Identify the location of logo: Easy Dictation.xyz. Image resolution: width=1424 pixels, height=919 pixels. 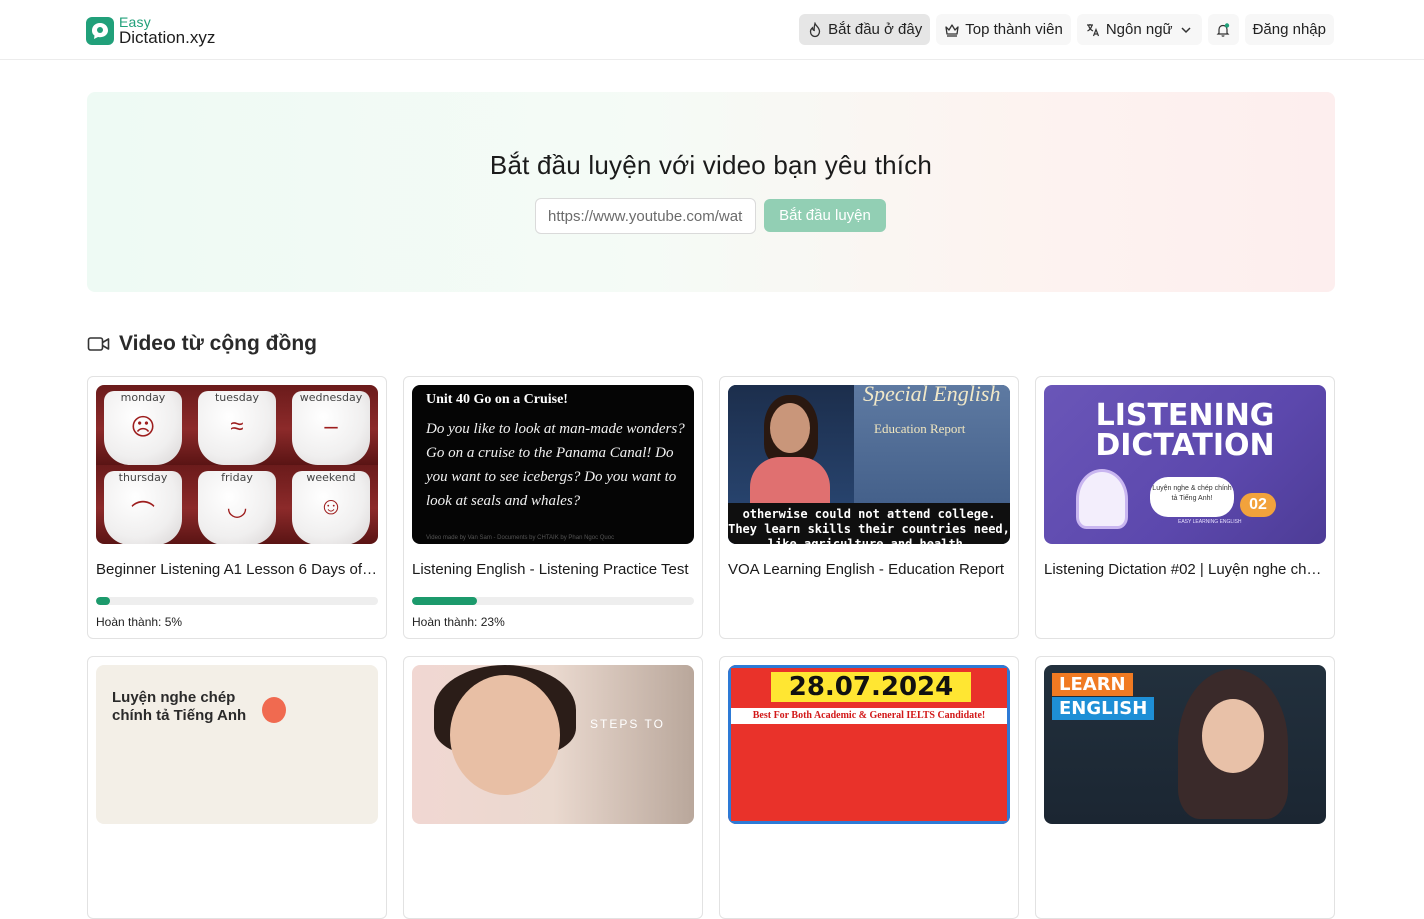
(150, 30).